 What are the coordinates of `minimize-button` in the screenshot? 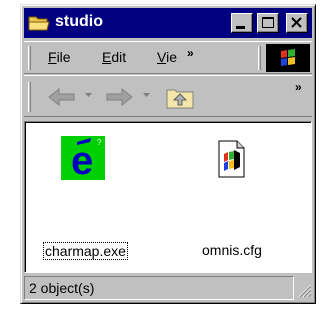 It's located at (242, 23).